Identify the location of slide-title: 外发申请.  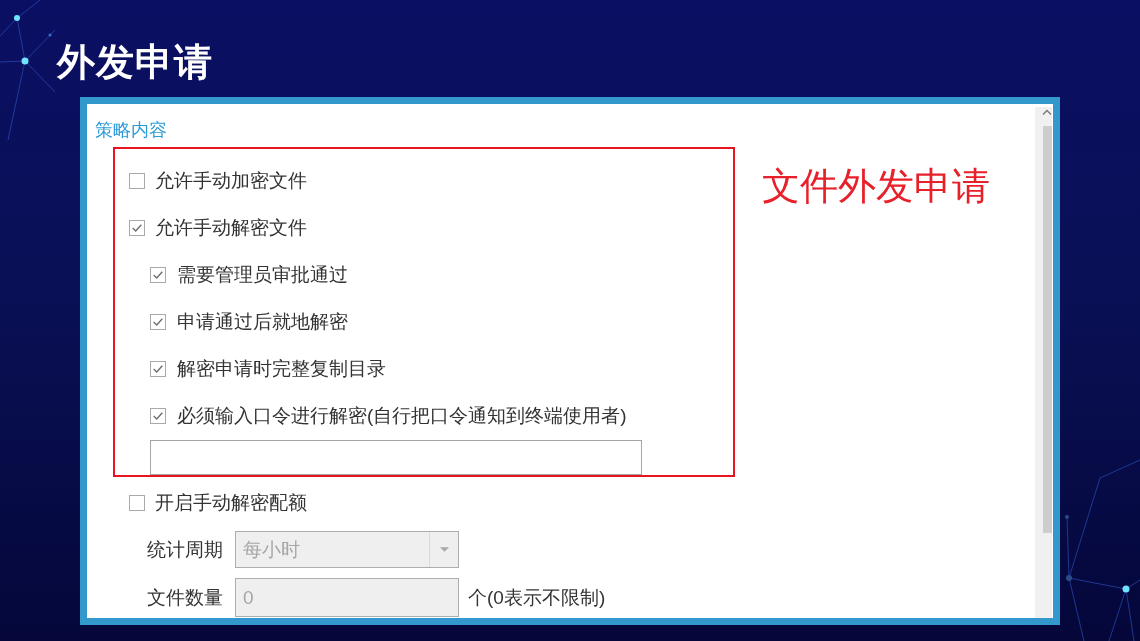
(135, 62).